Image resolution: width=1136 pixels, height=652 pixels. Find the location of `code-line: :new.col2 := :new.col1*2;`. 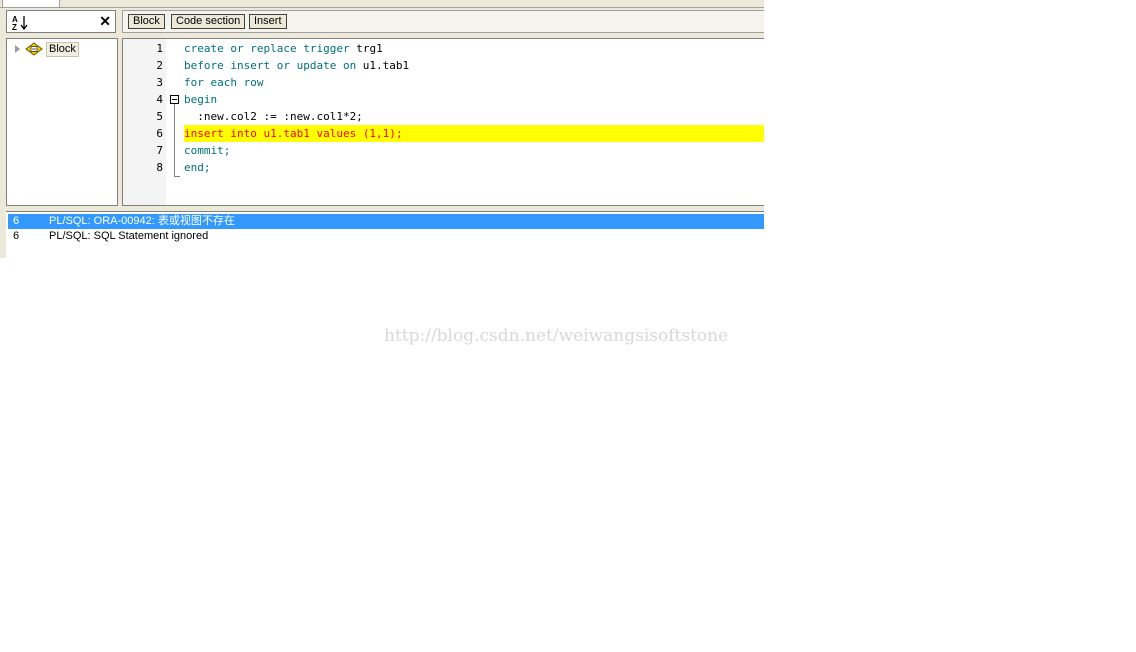

code-line: :new.col2 := :new.col1*2; is located at coordinates (474, 116).